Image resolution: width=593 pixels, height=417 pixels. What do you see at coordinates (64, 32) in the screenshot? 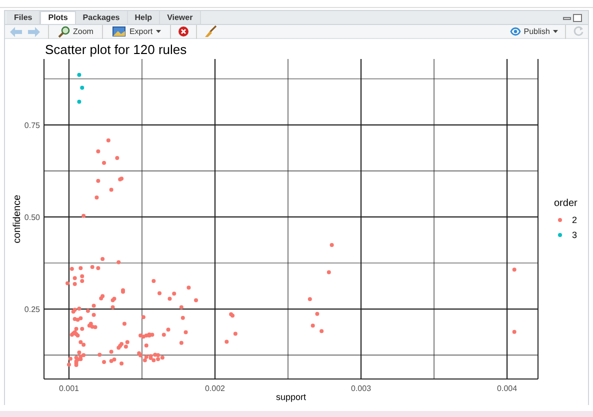
I see `magnifier-icon` at bounding box center [64, 32].